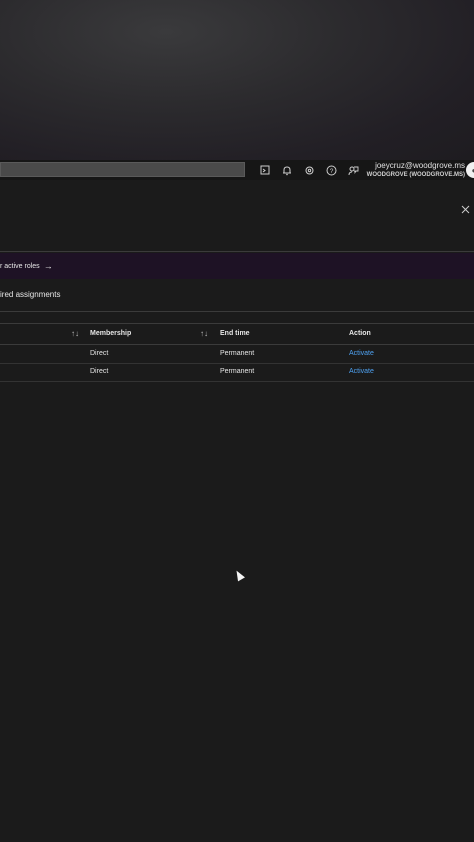 The image size is (474, 842). What do you see at coordinates (415, 175) in the screenshot?
I see `user-tenant: WOODGROVE (WOODGROVE.MS)` at bounding box center [415, 175].